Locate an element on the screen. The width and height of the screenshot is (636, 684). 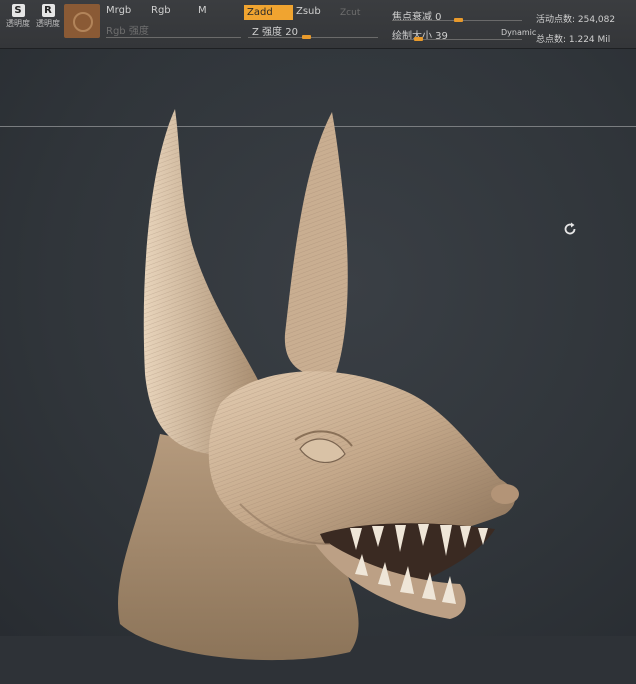
rotate-icon is located at coordinates (570, 229).